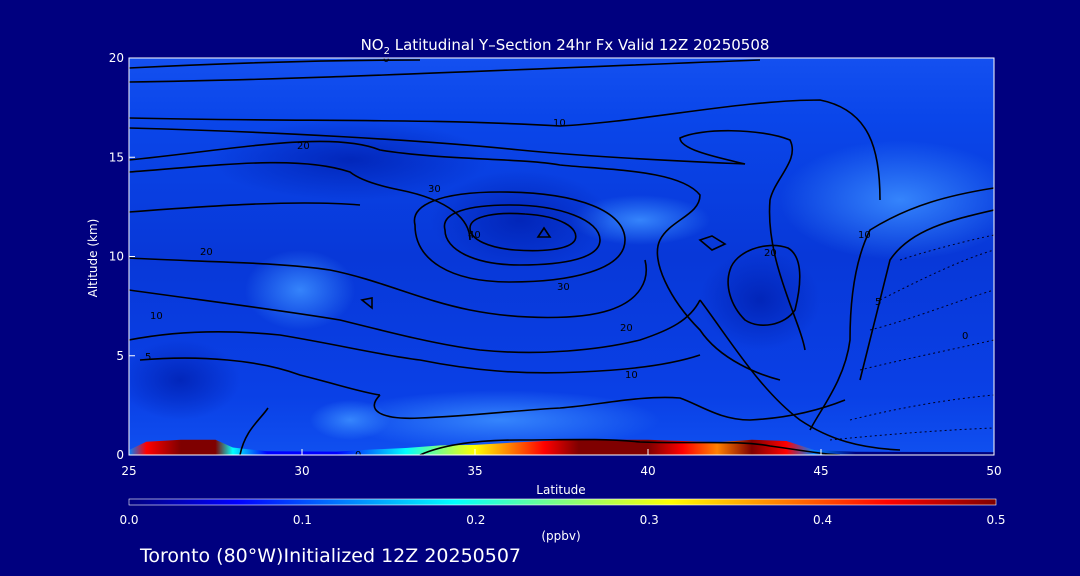 This screenshot has height=576, width=1080. Describe the element at coordinates (372, 45) in the screenshot. I see `title-prefix: NO` at that location.